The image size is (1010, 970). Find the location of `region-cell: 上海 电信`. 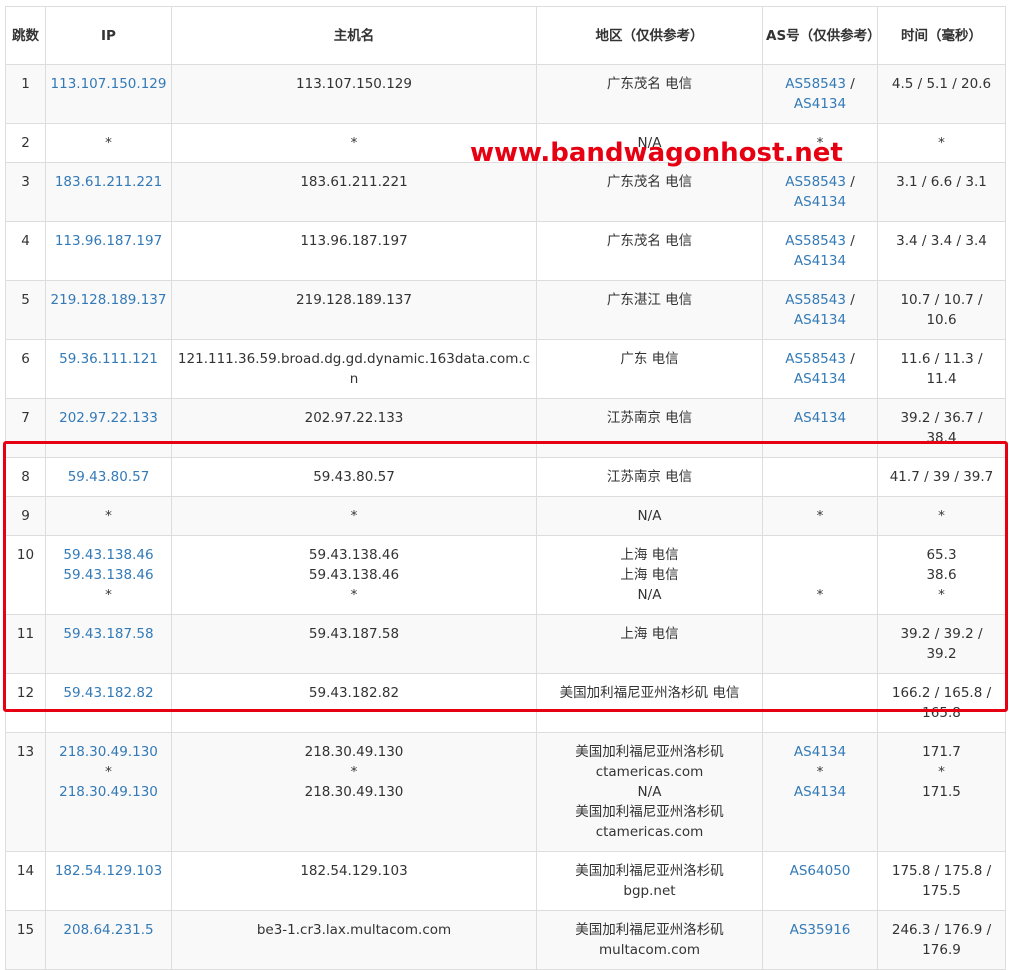

region-cell: 上海 电信 is located at coordinates (649, 644).